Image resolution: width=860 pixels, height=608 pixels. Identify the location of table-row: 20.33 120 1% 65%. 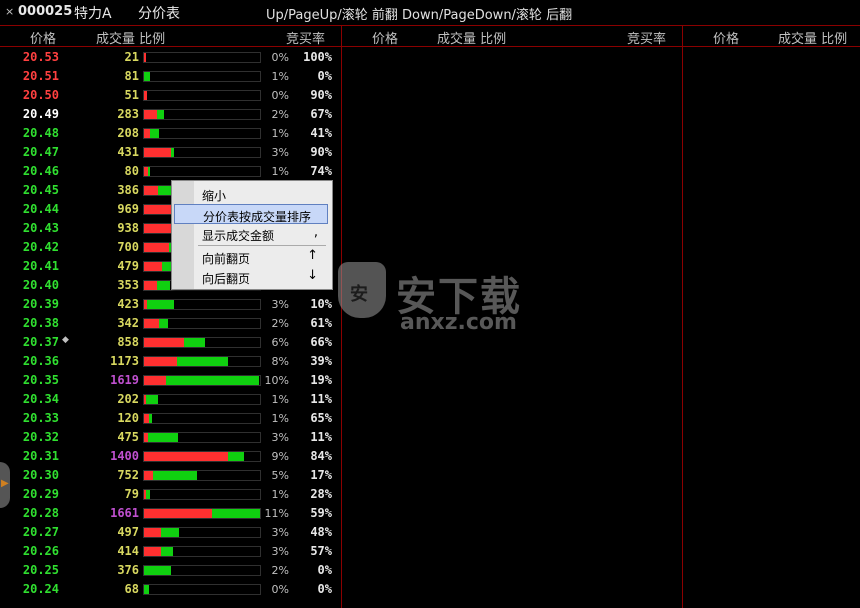
(170, 418).